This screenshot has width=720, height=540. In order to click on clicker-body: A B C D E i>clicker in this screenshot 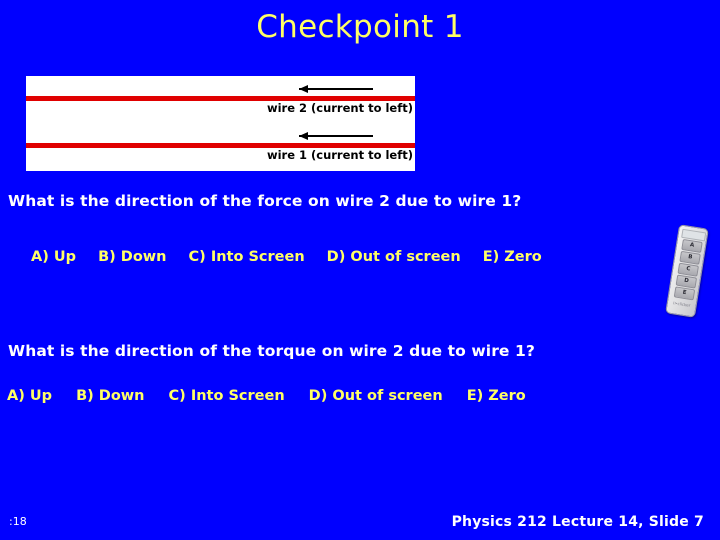, I will do `click(687, 271)`.